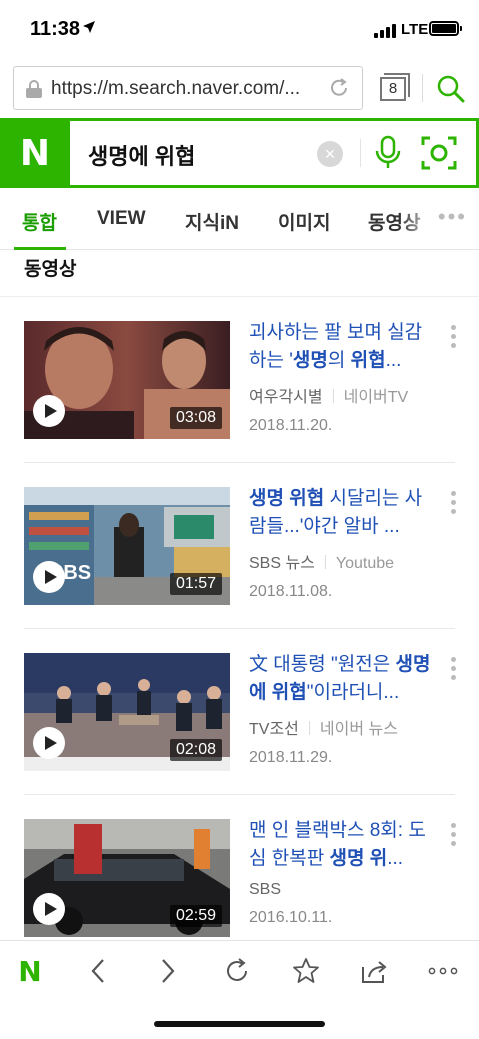 This screenshot has height=1039, width=479. What do you see at coordinates (195, 584) in the screenshot?
I see `video-duration: 01:57` at bounding box center [195, 584].